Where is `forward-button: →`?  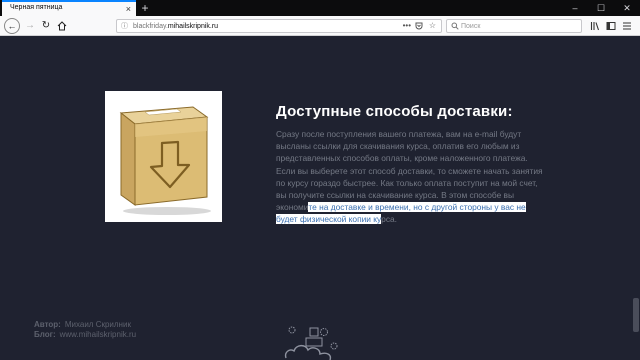
forward-button: → is located at coordinates (30, 26).